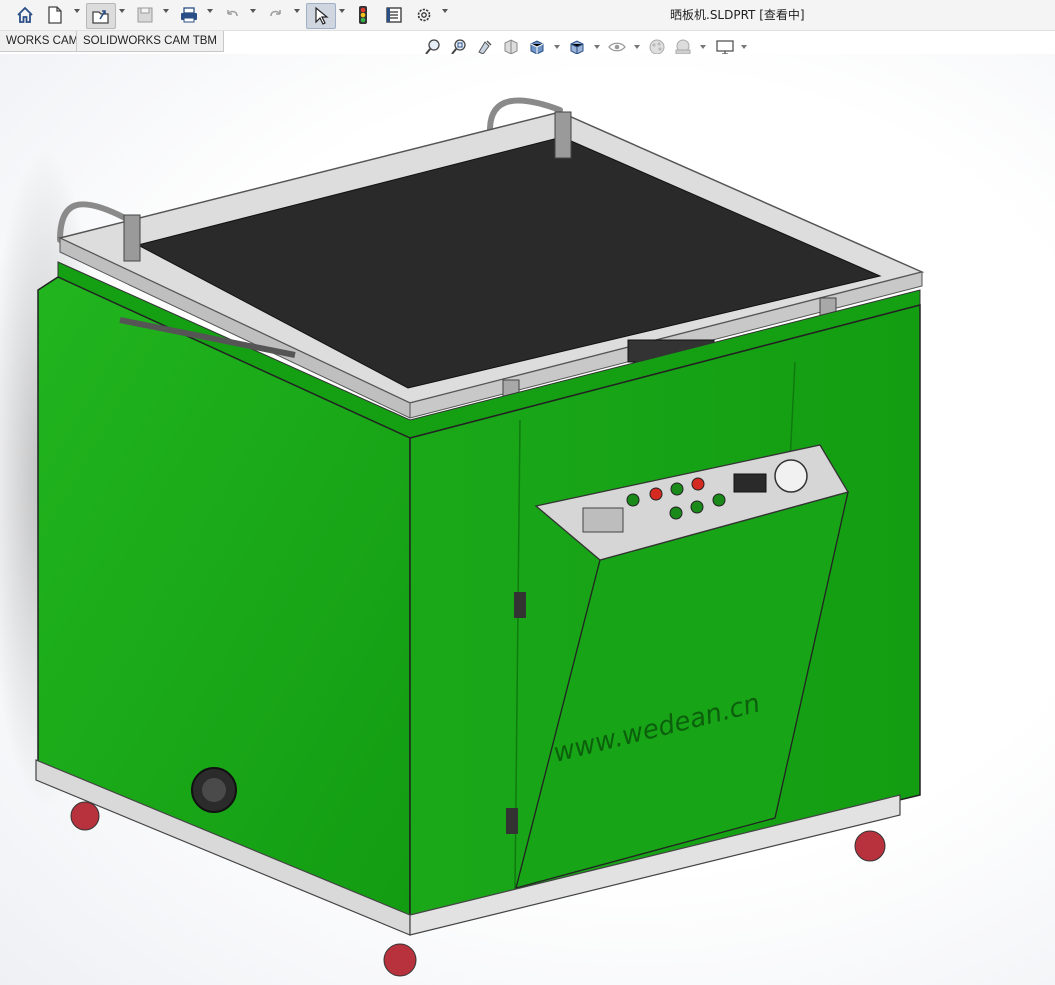 Image resolution: width=1055 pixels, height=985 pixels. I want to click on door-hinge-upper, so click(520, 605).